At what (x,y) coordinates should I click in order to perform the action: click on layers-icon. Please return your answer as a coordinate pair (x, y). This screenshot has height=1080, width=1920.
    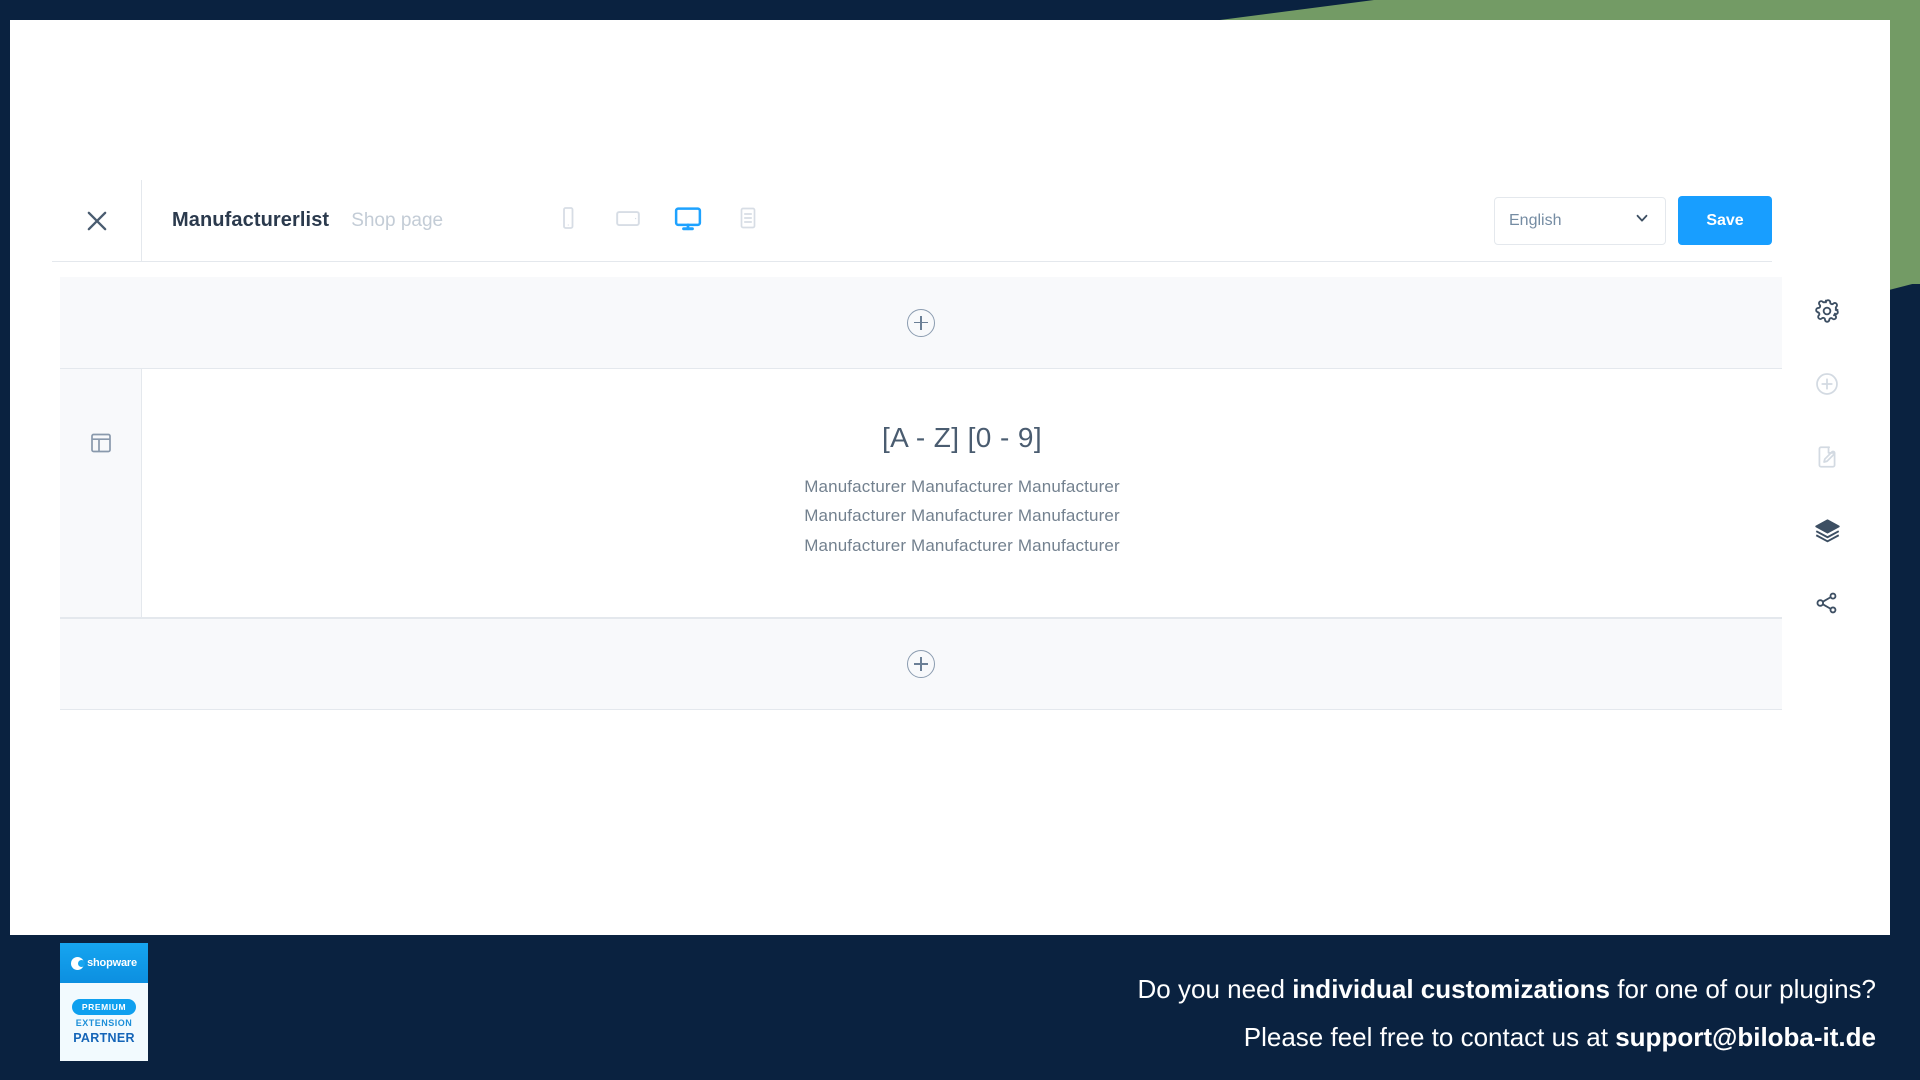
    Looking at the image, I should click on (1827, 533).